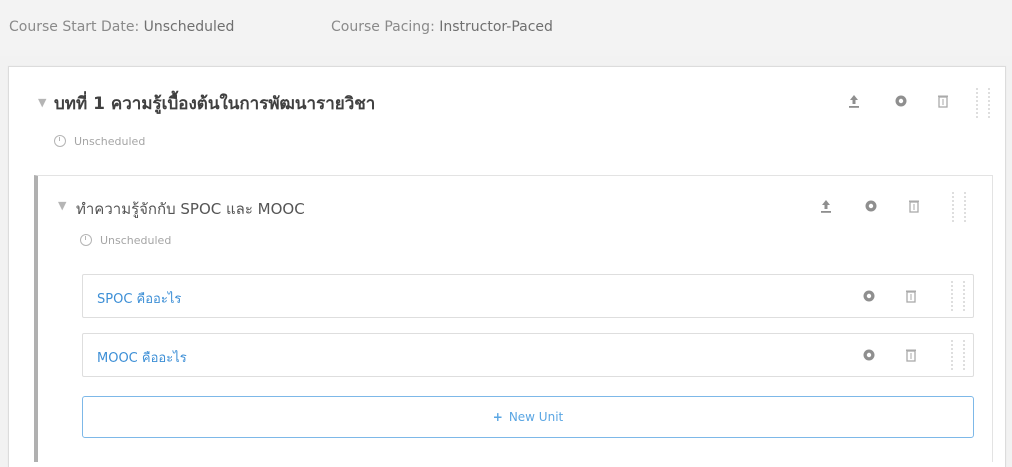 This screenshot has width=1012, height=467. I want to click on course-start-date: Course Start Date: Unscheduled, so click(121, 27).